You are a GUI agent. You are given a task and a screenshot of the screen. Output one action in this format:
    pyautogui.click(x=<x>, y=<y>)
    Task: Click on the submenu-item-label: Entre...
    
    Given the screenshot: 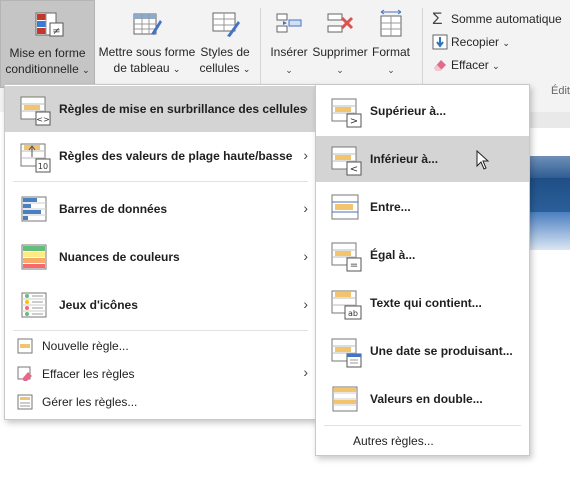 What is the action you would take?
    pyautogui.click(x=390, y=207)
    